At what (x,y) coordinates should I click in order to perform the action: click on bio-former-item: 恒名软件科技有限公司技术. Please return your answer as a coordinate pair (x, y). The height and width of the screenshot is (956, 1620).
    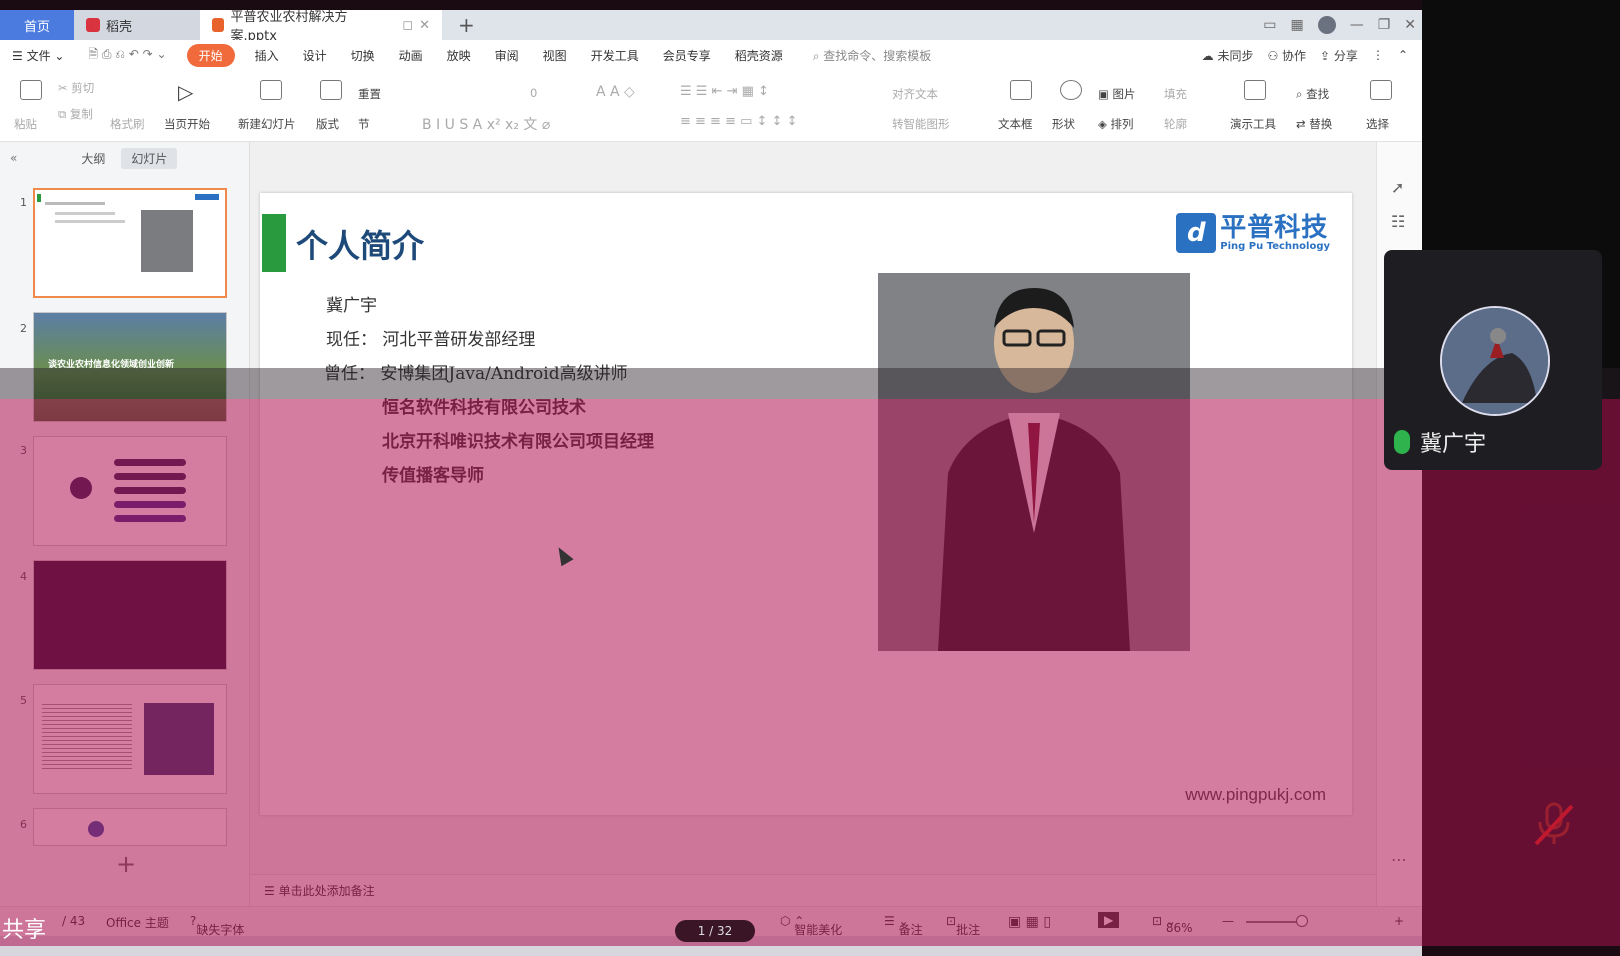
    Looking at the image, I should click on (484, 405).